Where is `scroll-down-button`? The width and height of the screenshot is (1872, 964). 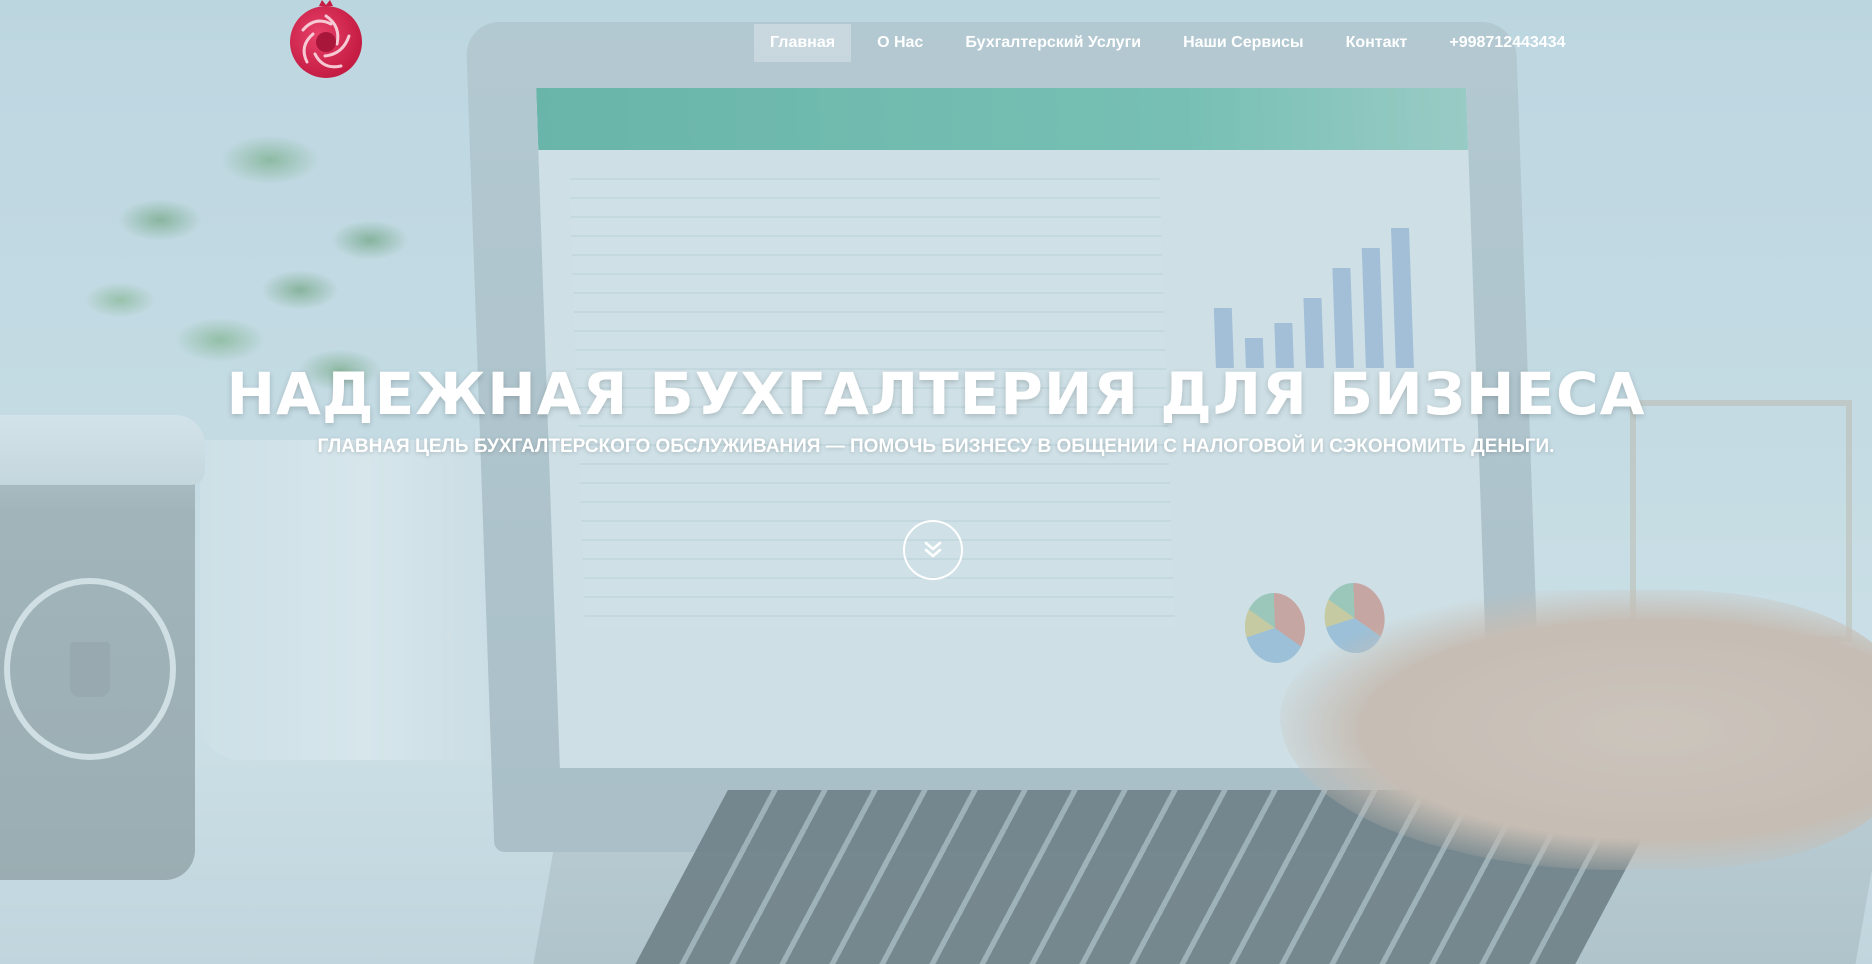 scroll-down-button is located at coordinates (933, 550).